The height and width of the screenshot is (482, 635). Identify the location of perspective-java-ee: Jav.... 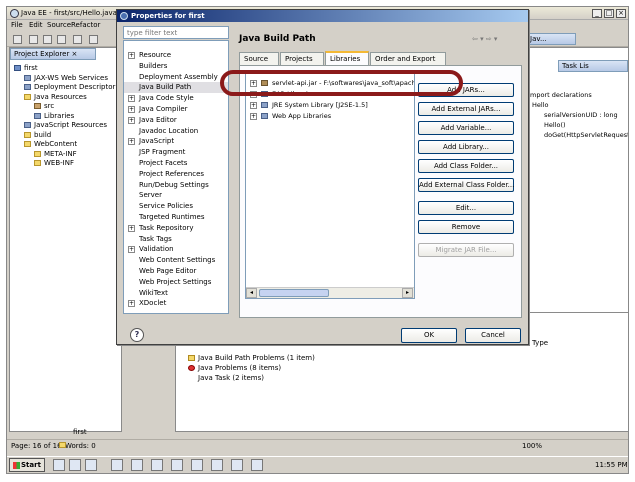
(551, 39).